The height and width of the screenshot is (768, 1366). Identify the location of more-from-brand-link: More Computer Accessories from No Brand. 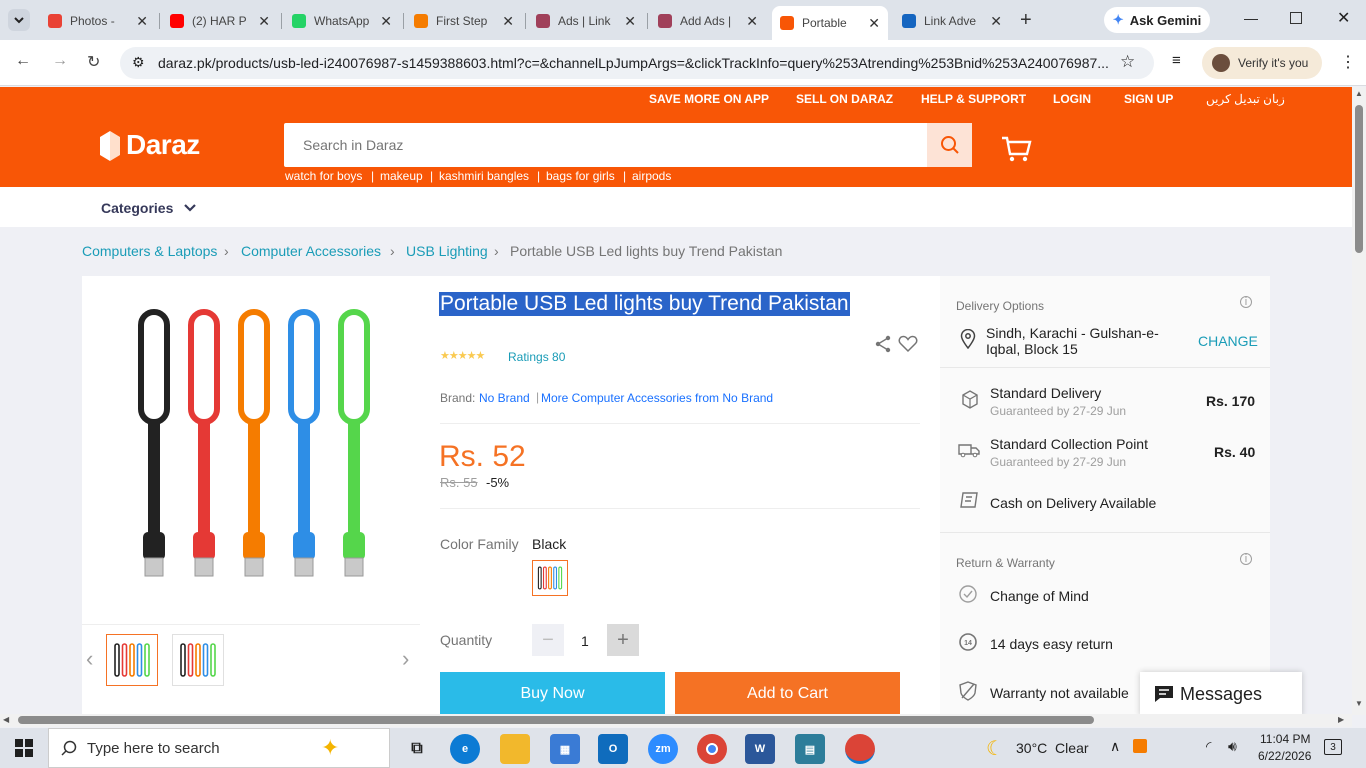
(657, 398).